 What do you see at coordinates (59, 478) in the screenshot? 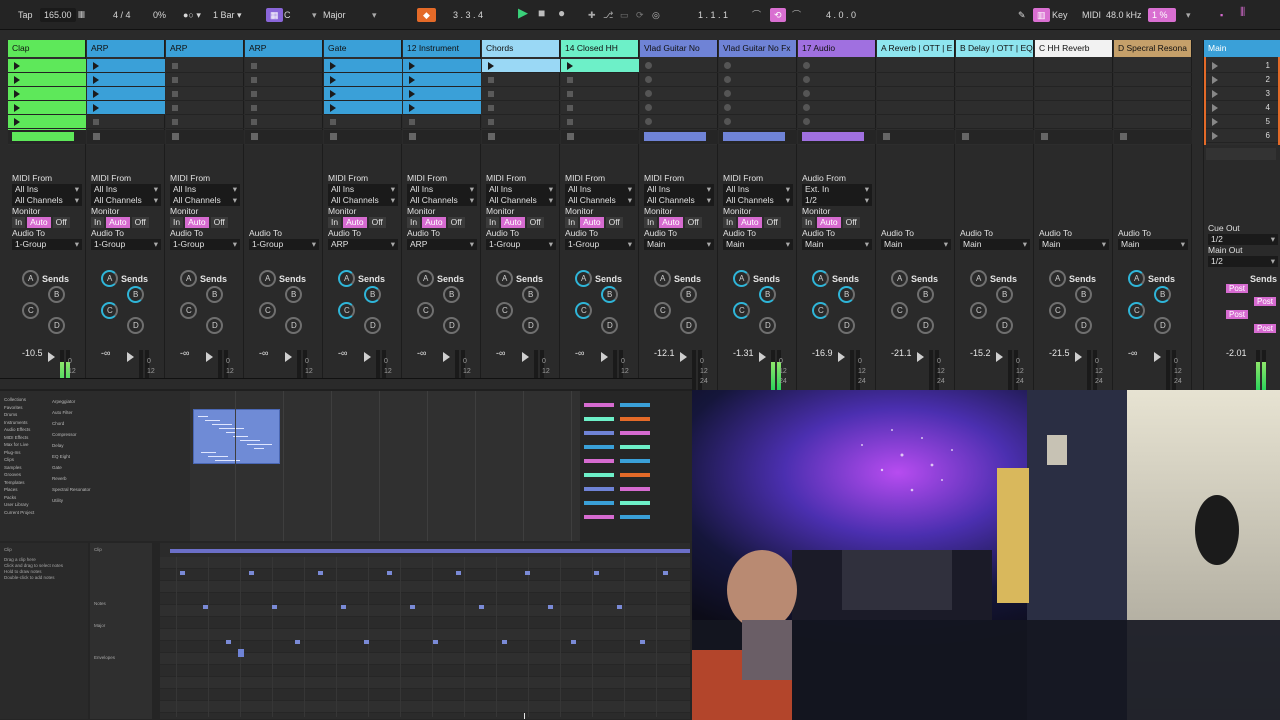
I see `browser-item: Reverb` at bounding box center [59, 478].